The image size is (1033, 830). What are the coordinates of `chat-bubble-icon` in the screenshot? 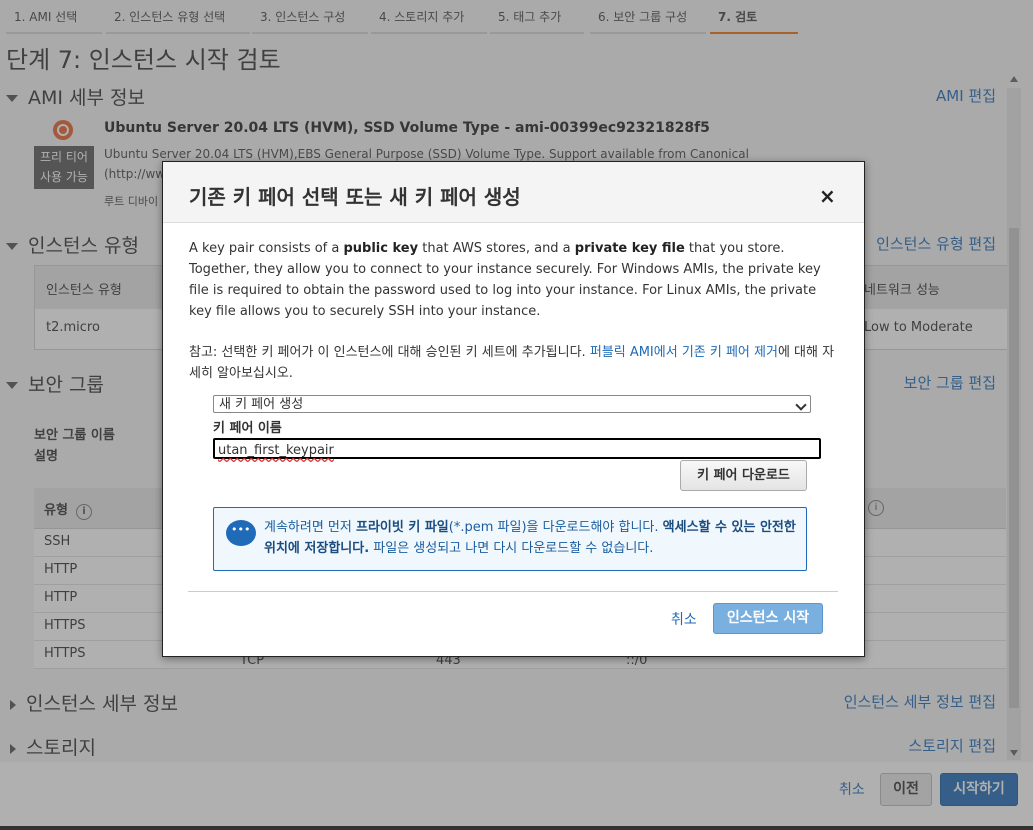 It's located at (241, 533).